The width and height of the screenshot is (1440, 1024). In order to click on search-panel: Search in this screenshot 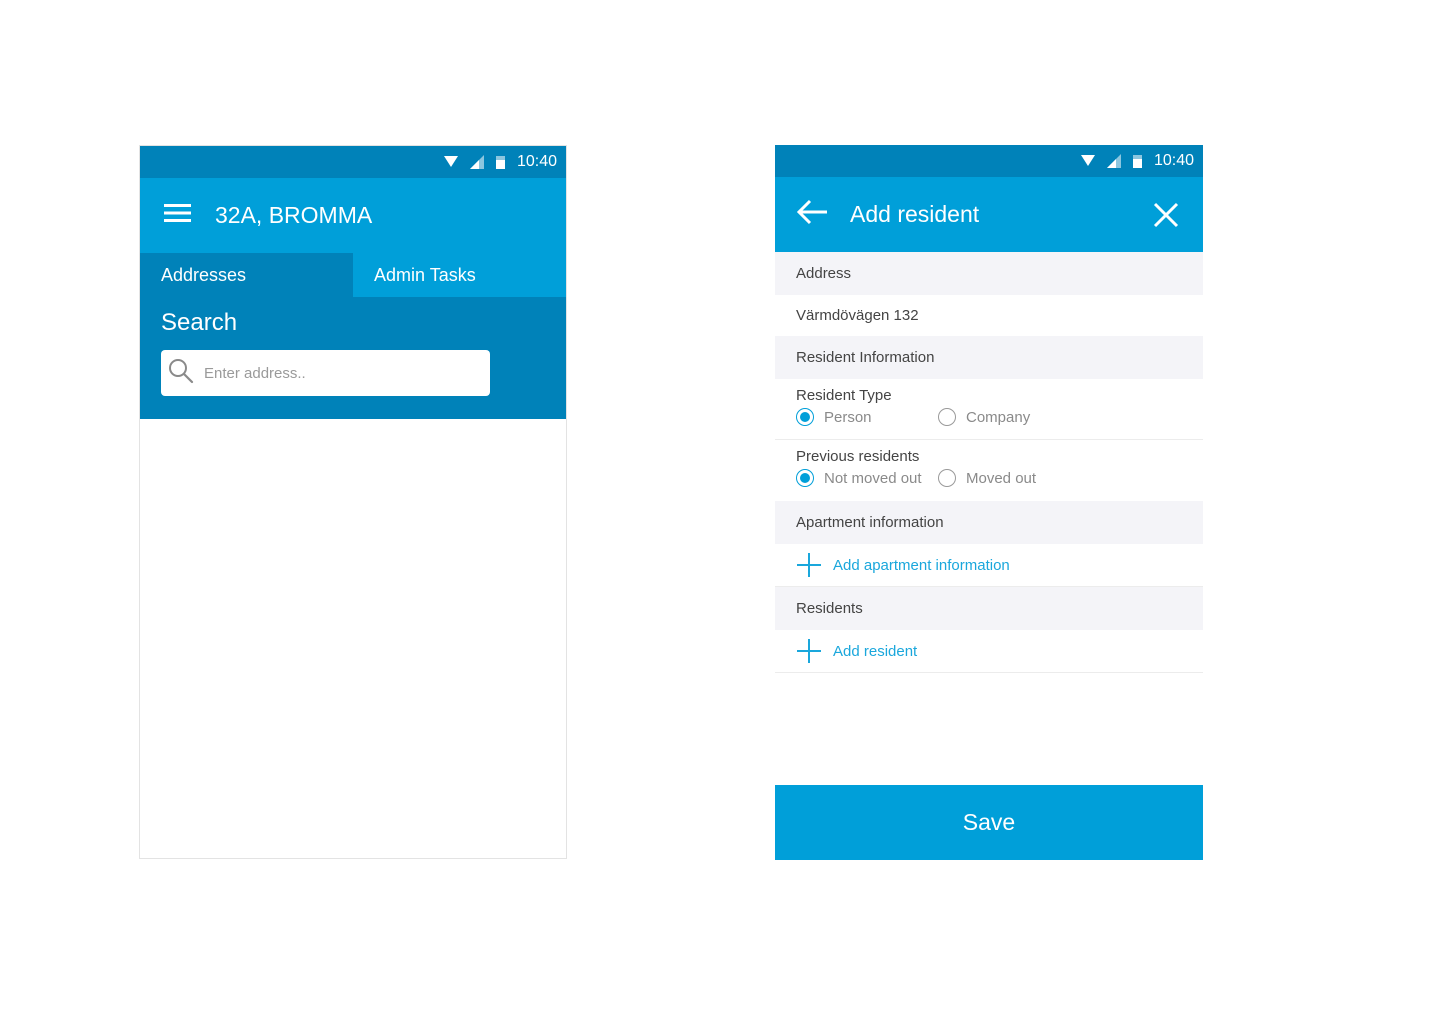, I will do `click(353, 358)`.